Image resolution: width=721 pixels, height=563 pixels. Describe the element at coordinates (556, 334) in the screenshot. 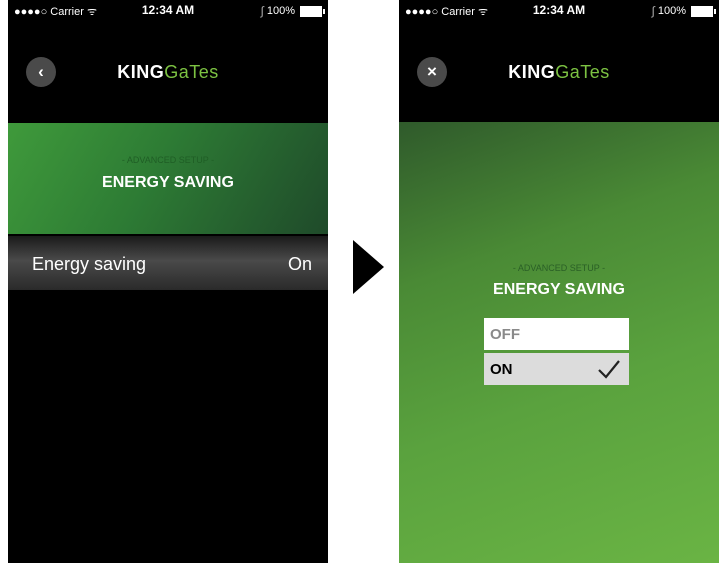

I see `option-off: OFF` at that location.